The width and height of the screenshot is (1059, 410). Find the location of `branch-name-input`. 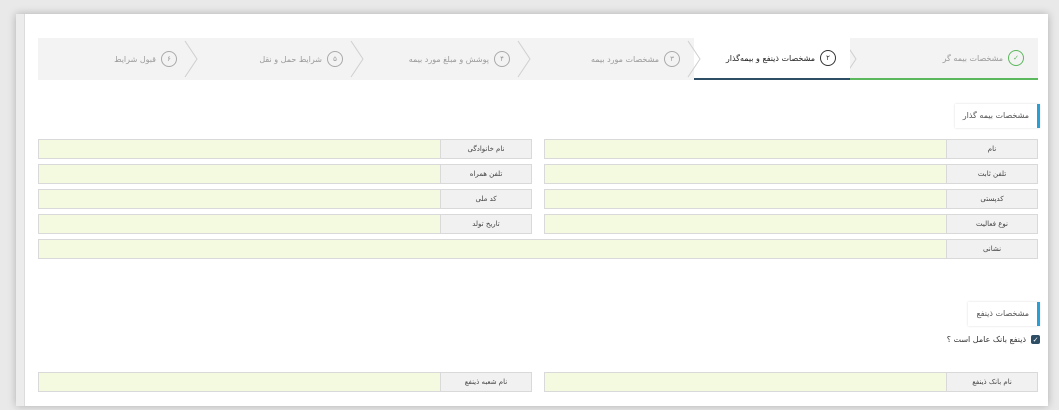

branch-name-input is located at coordinates (239, 382).